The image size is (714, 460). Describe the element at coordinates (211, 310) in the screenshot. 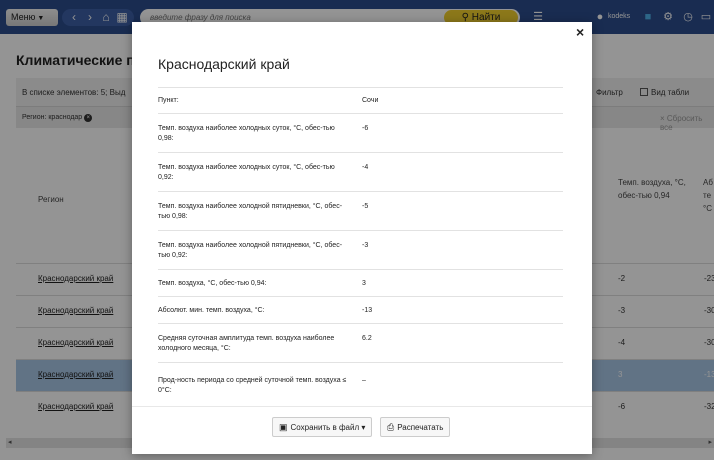

I see `property-label: Абсолют. мин. темп. воздуха, °С:` at that location.